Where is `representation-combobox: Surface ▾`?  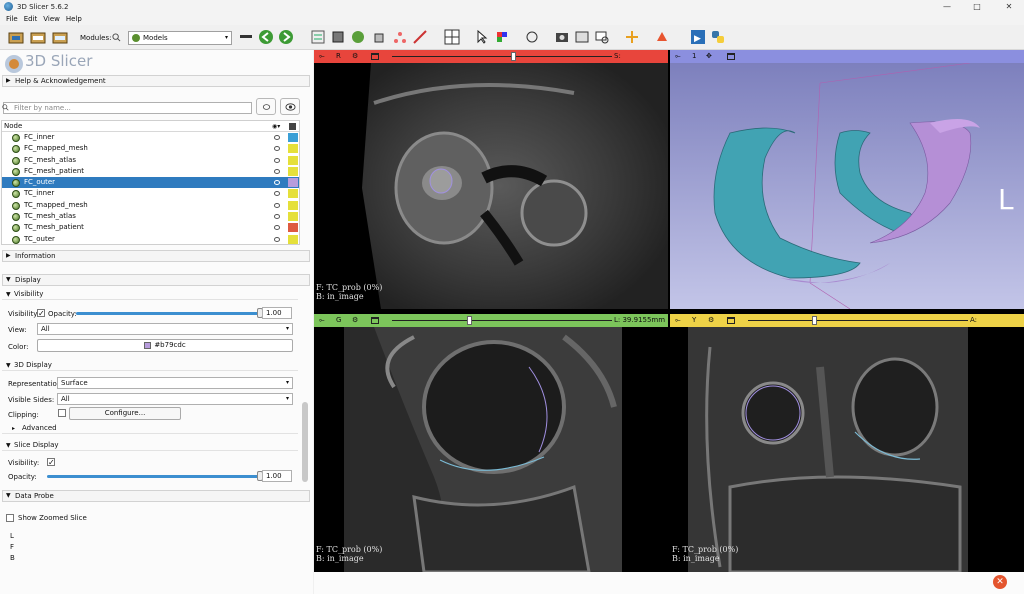
representation-combobox: Surface ▾ is located at coordinates (175, 383).